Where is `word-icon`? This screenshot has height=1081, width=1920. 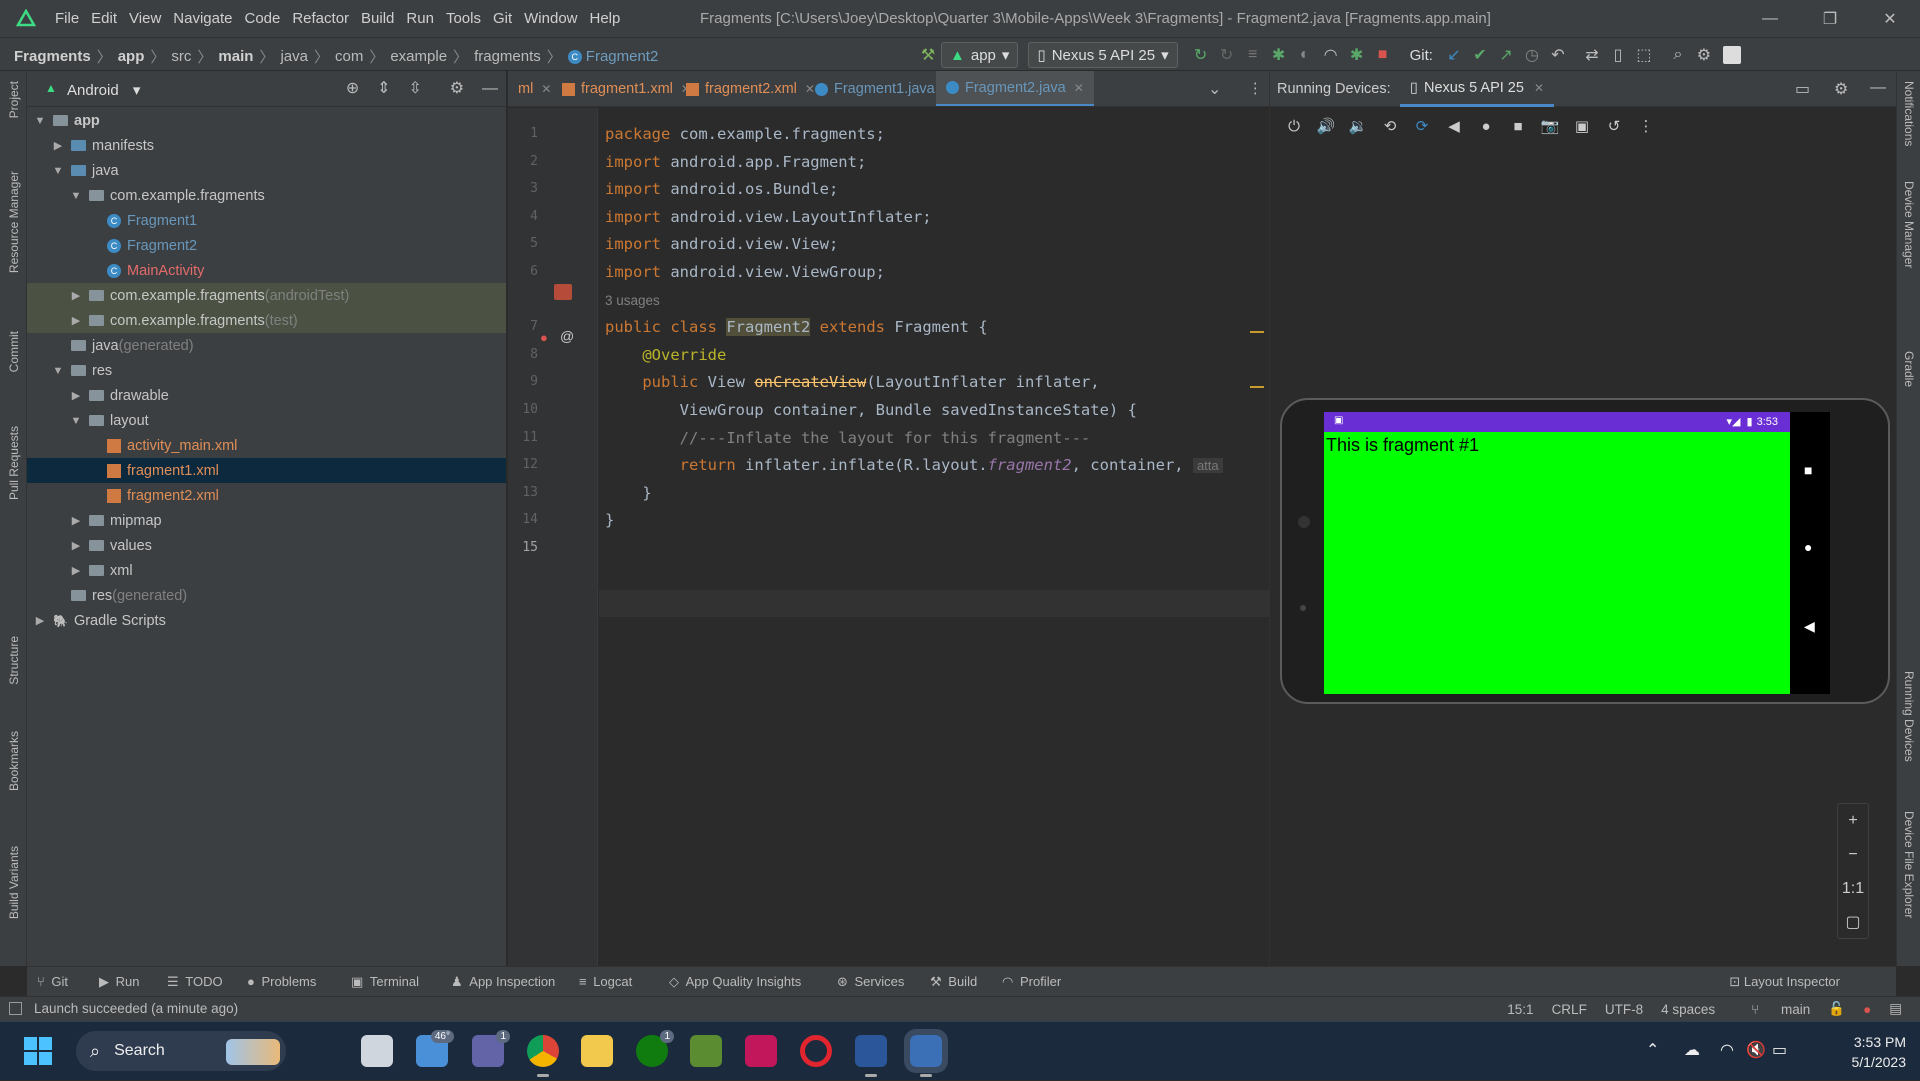 word-icon is located at coordinates (871, 1056).